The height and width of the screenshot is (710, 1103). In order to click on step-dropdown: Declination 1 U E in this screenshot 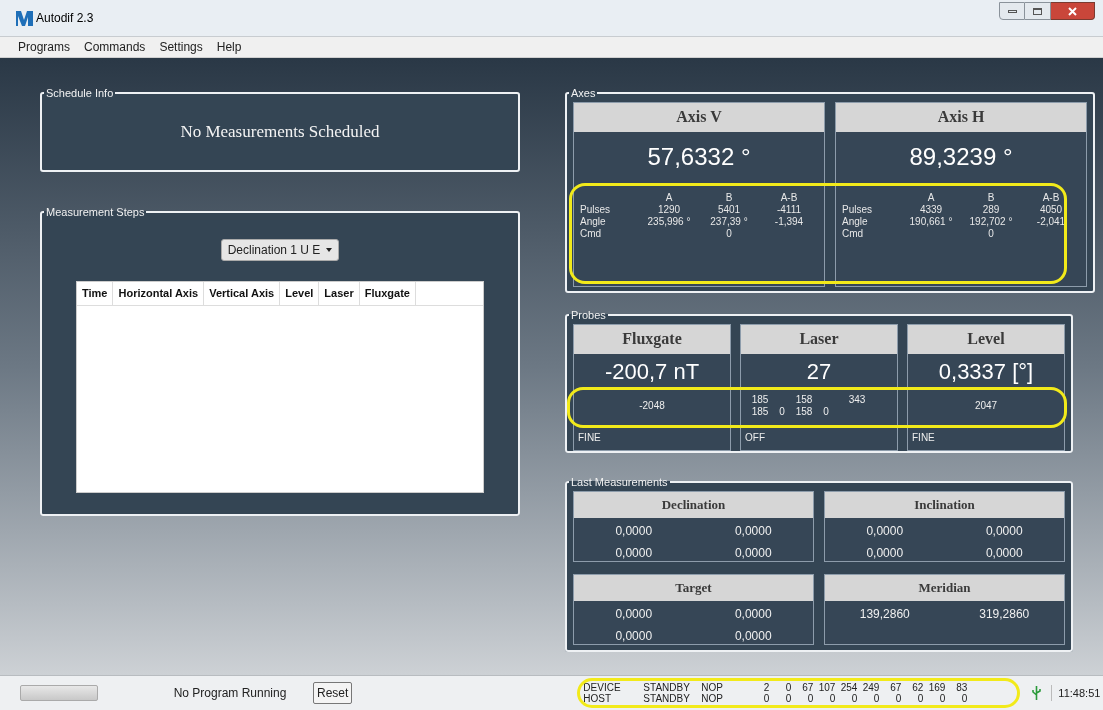, I will do `click(280, 249)`.